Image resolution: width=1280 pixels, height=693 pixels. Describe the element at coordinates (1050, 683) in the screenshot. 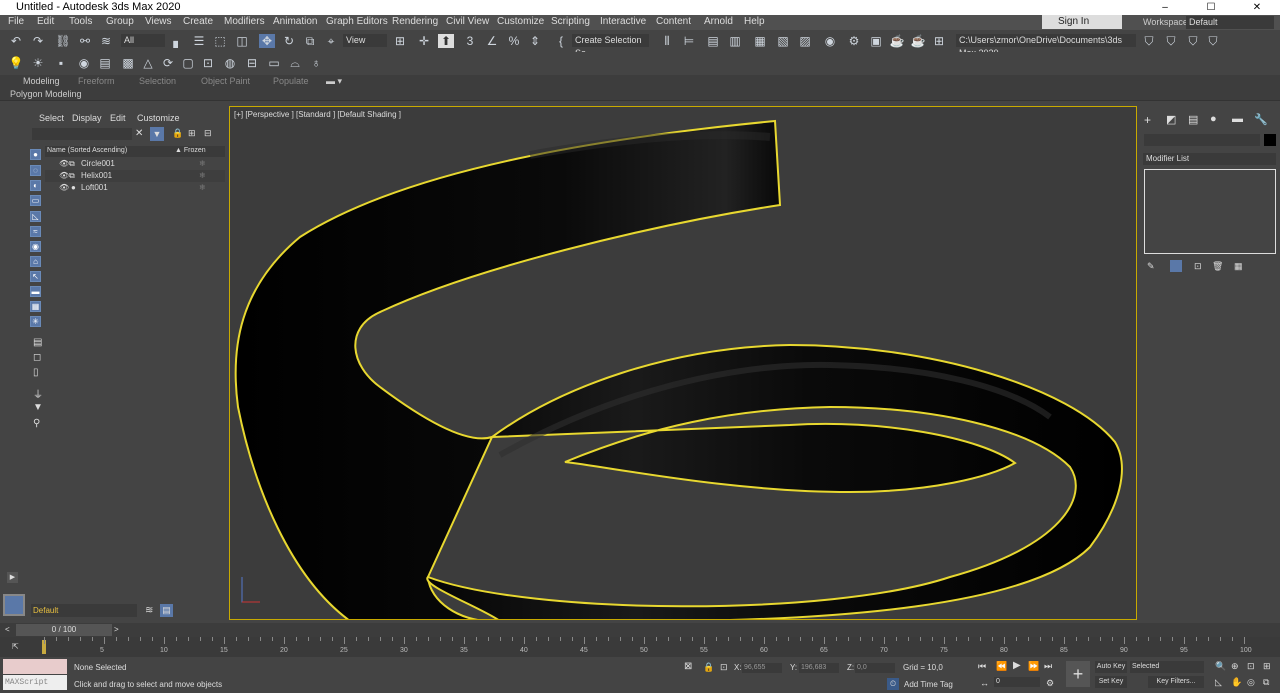

I see `time-config-icon: ⚙` at that location.